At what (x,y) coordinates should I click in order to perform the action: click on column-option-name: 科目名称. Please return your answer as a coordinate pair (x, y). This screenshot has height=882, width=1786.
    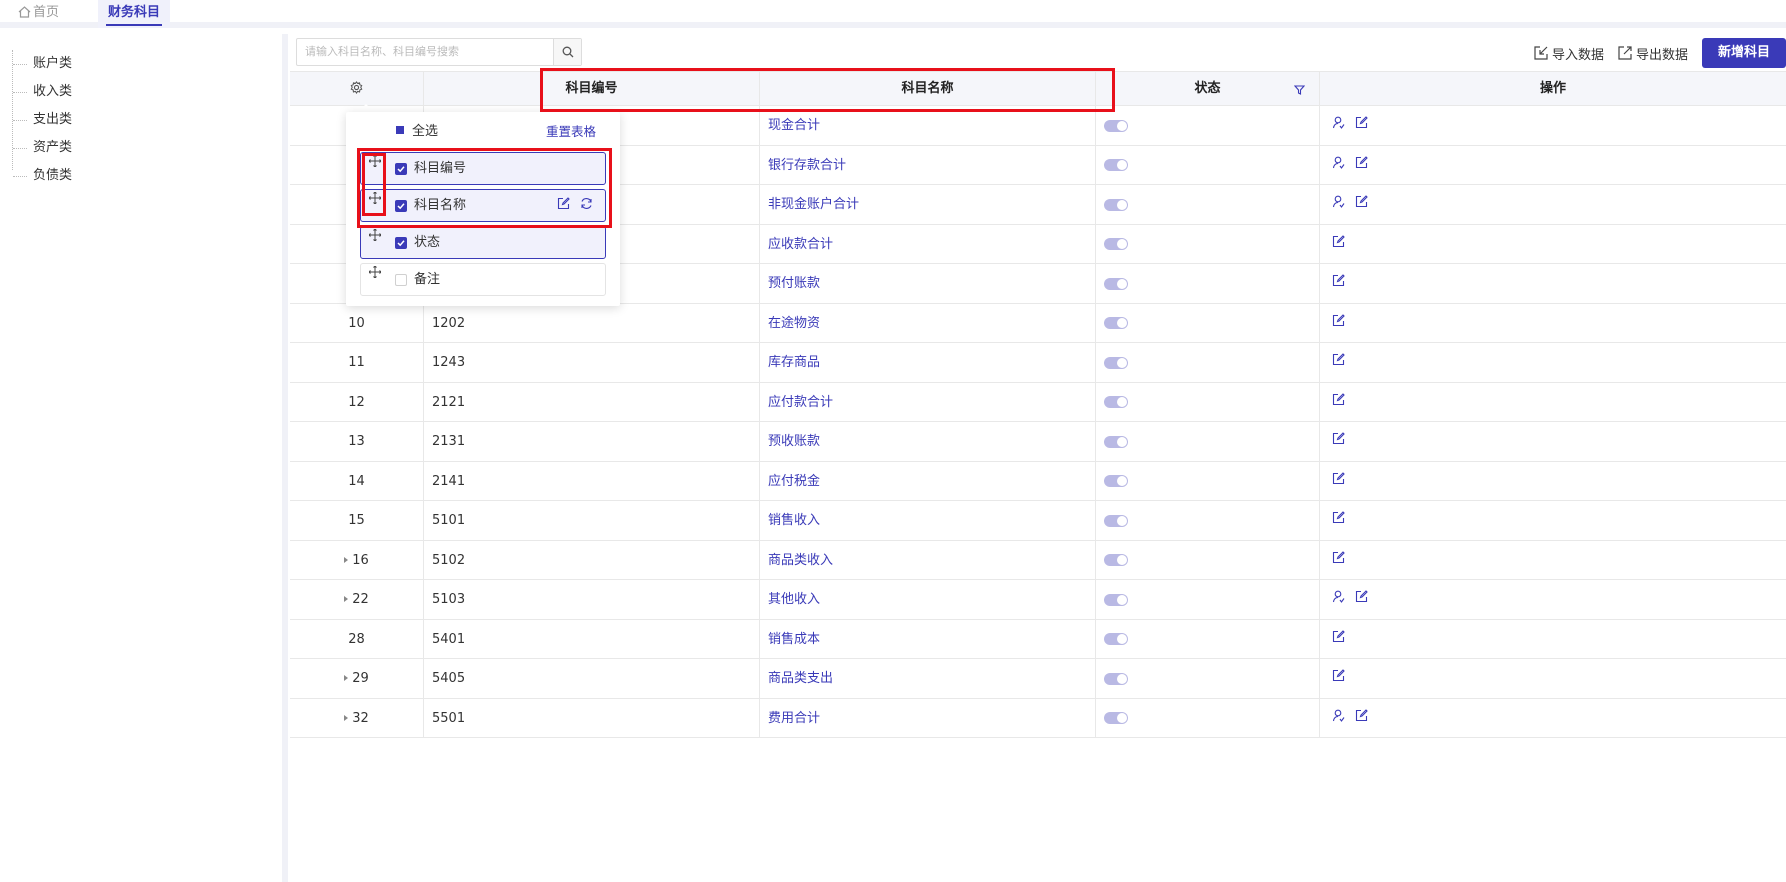
    Looking at the image, I should click on (483, 205).